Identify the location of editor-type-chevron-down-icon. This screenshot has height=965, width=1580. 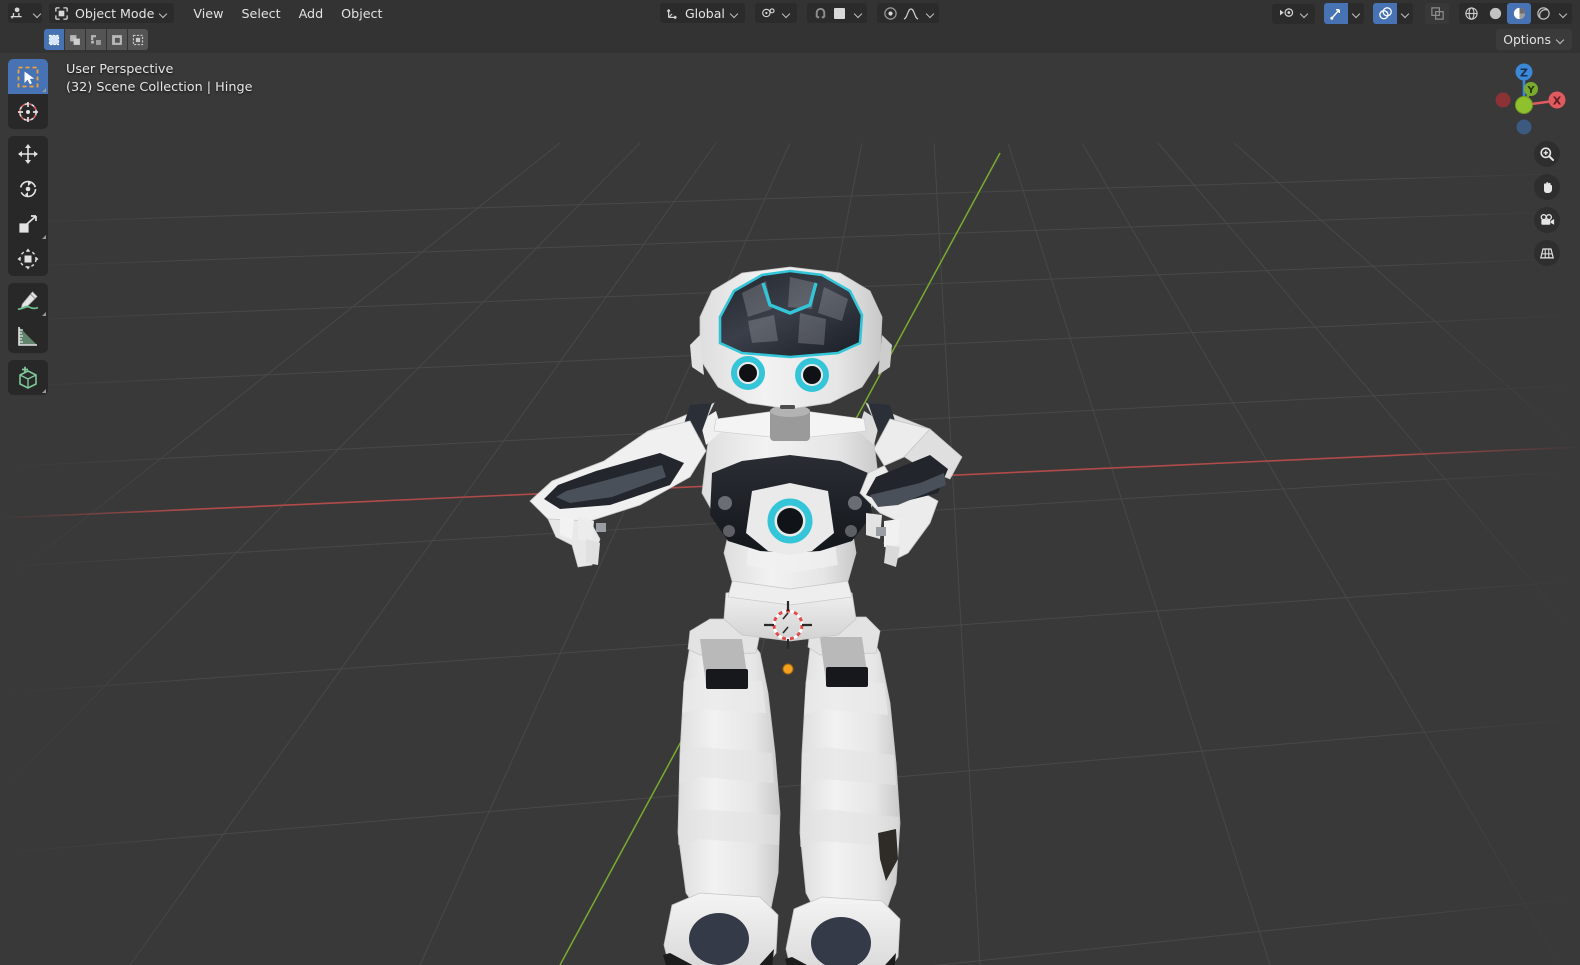
(37, 13).